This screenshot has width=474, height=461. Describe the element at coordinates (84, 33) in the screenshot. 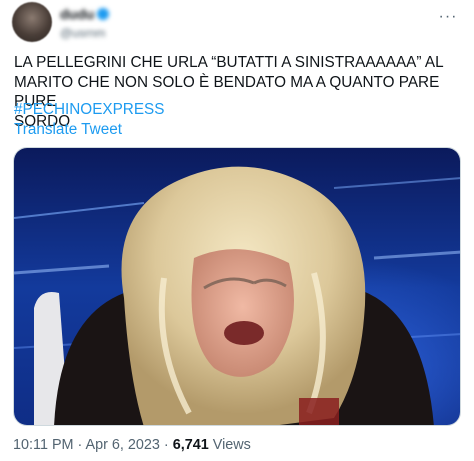

I see `author-handle: @usrnm` at that location.